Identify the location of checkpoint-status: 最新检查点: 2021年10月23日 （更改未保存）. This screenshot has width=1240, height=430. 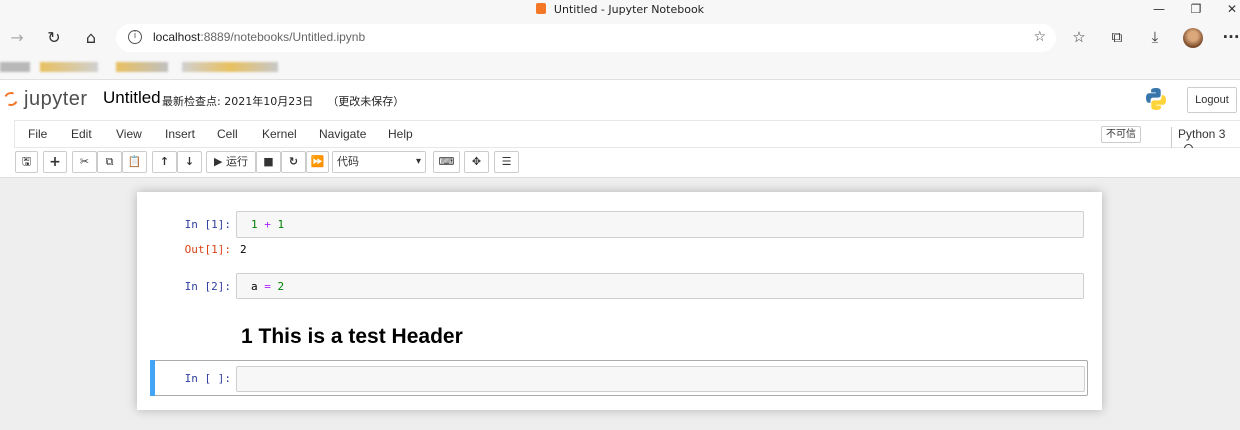
(283, 101).